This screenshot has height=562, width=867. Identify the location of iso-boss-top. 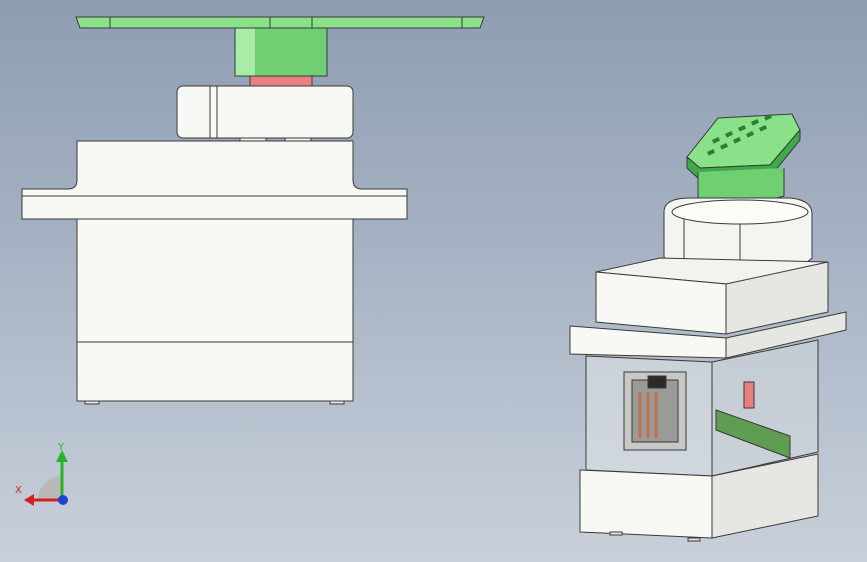
(740, 212).